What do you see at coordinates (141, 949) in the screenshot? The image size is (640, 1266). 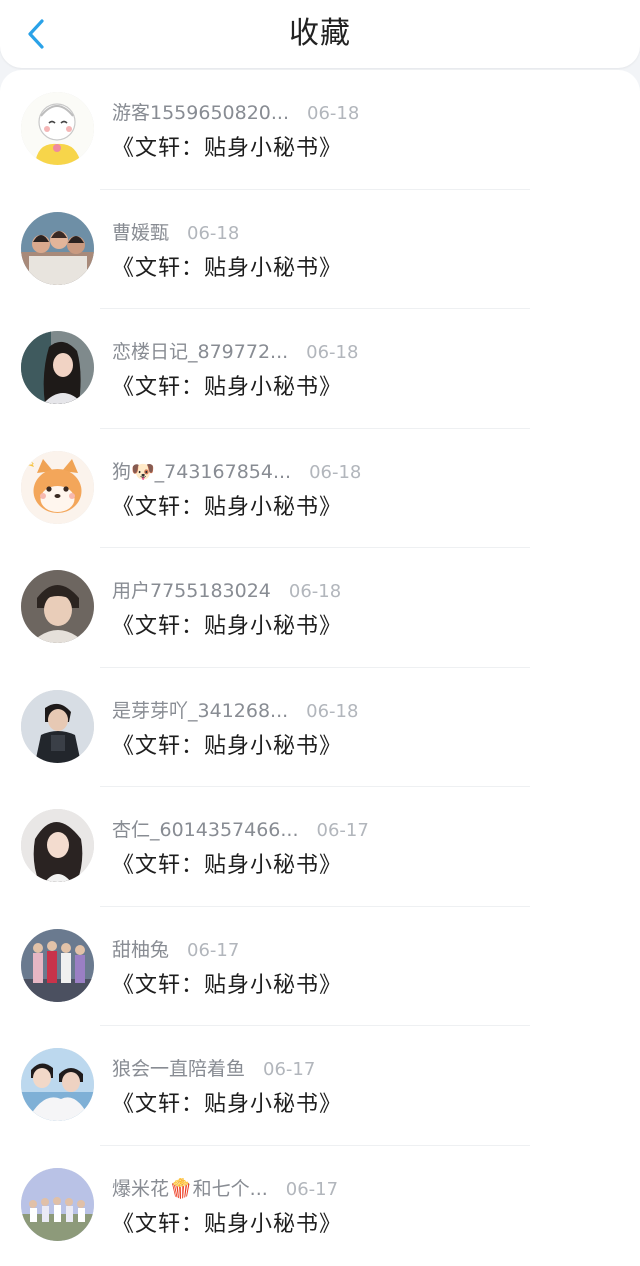 I see `user-name: 甜柚兔` at bounding box center [141, 949].